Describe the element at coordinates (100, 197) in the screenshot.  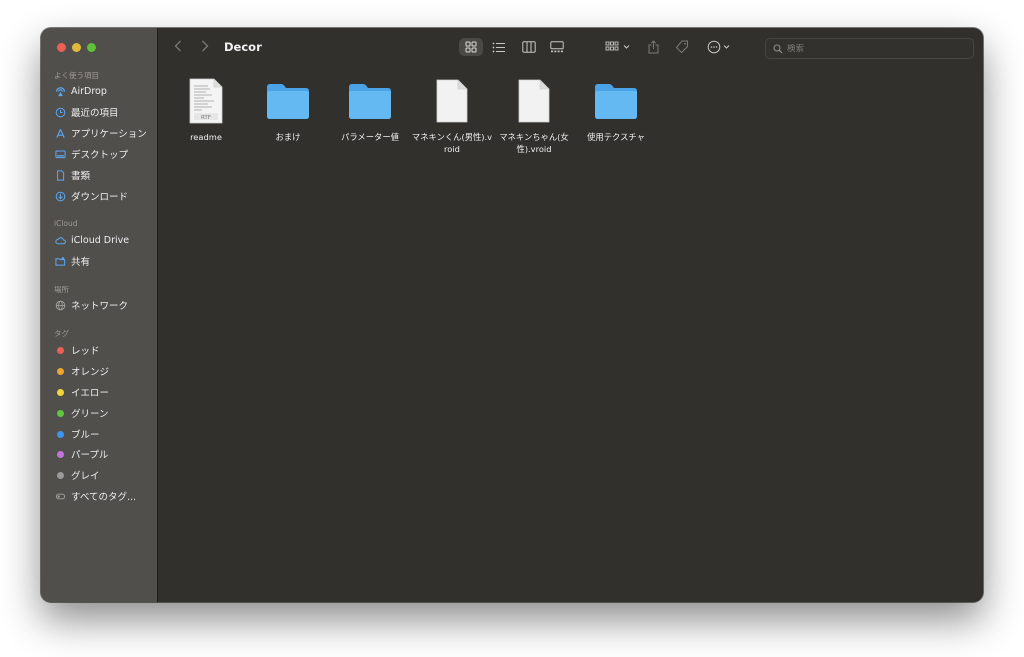
I see `sidebar-item-label: ダウンロード` at that location.